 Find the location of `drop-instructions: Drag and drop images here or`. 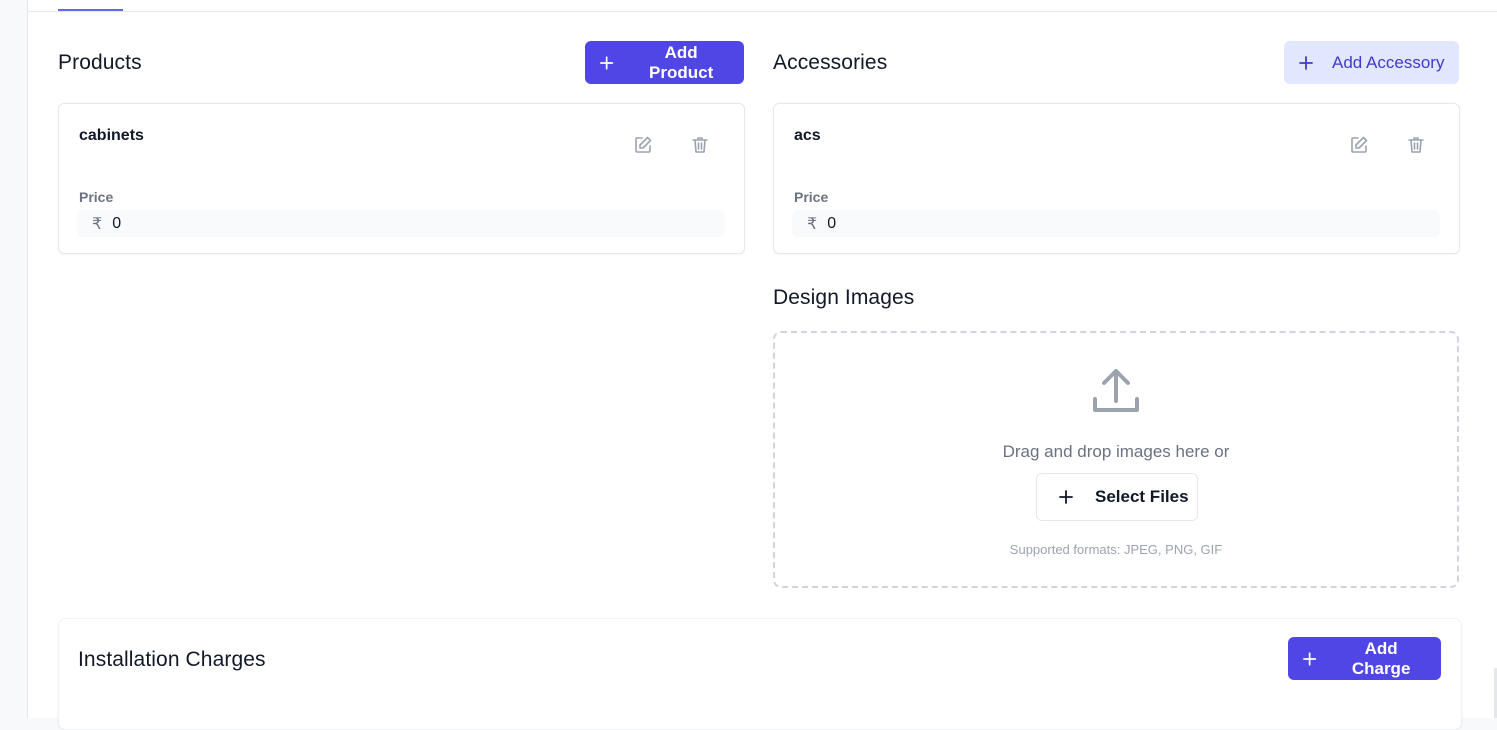

drop-instructions: Drag and drop images here or is located at coordinates (1116, 451).